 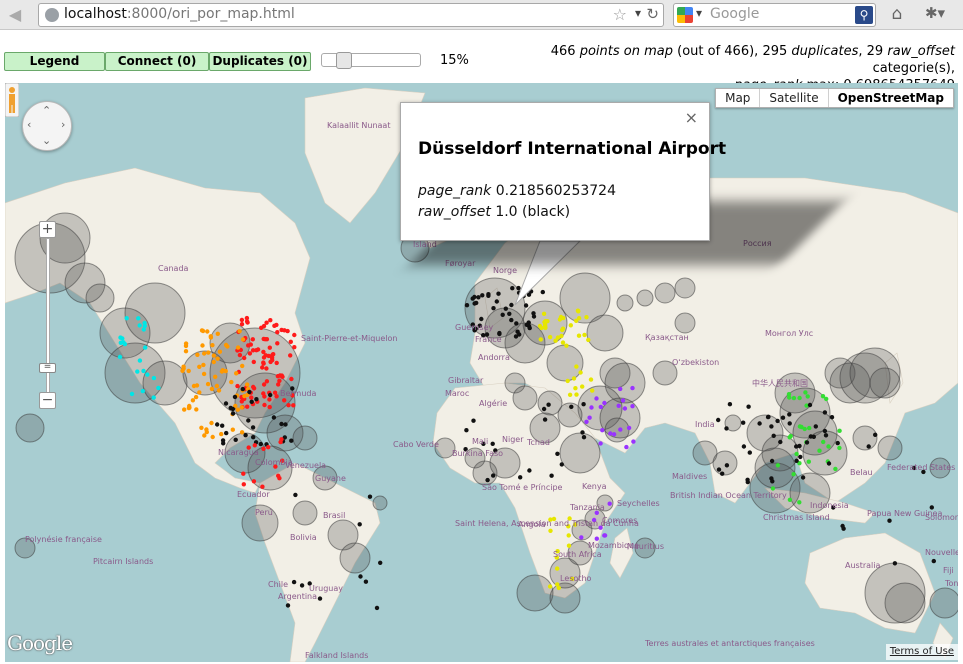 What do you see at coordinates (47, 229) in the screenshot?
I see `zoom-in-button: +` at bounding box center [47, 229].